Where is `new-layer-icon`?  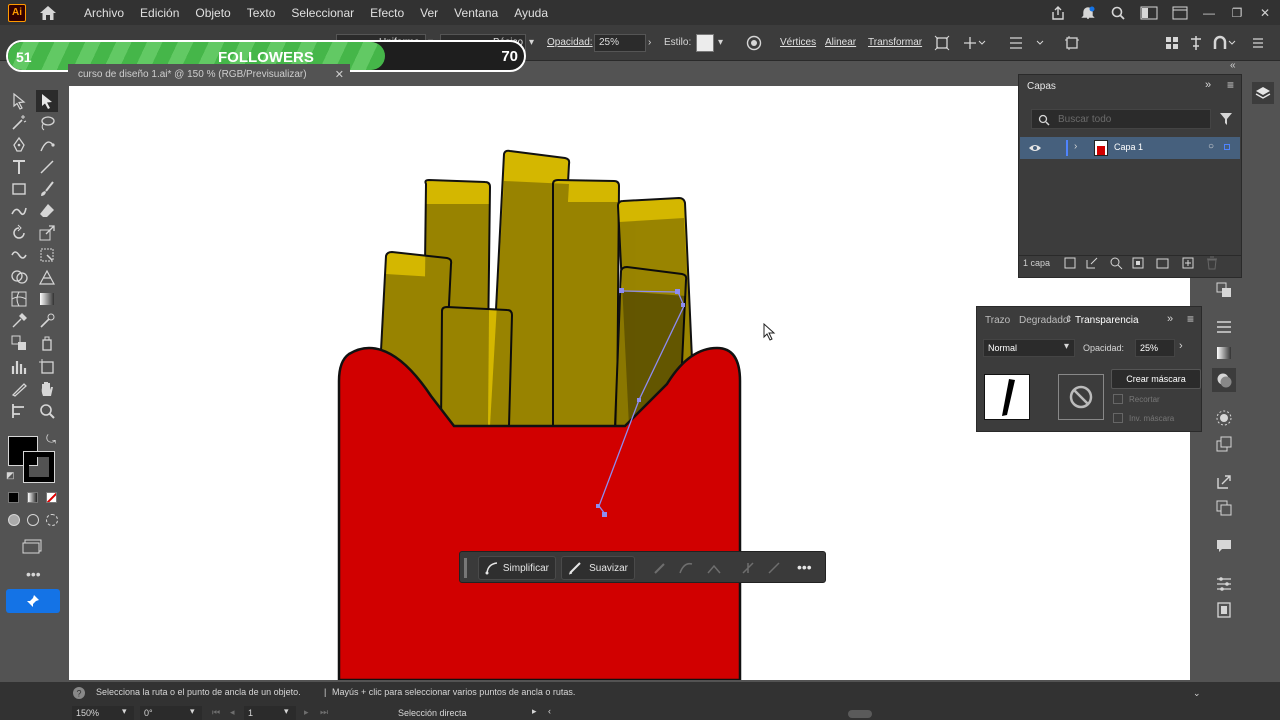 new-layer-icon is located at coordinates (1188, 263).